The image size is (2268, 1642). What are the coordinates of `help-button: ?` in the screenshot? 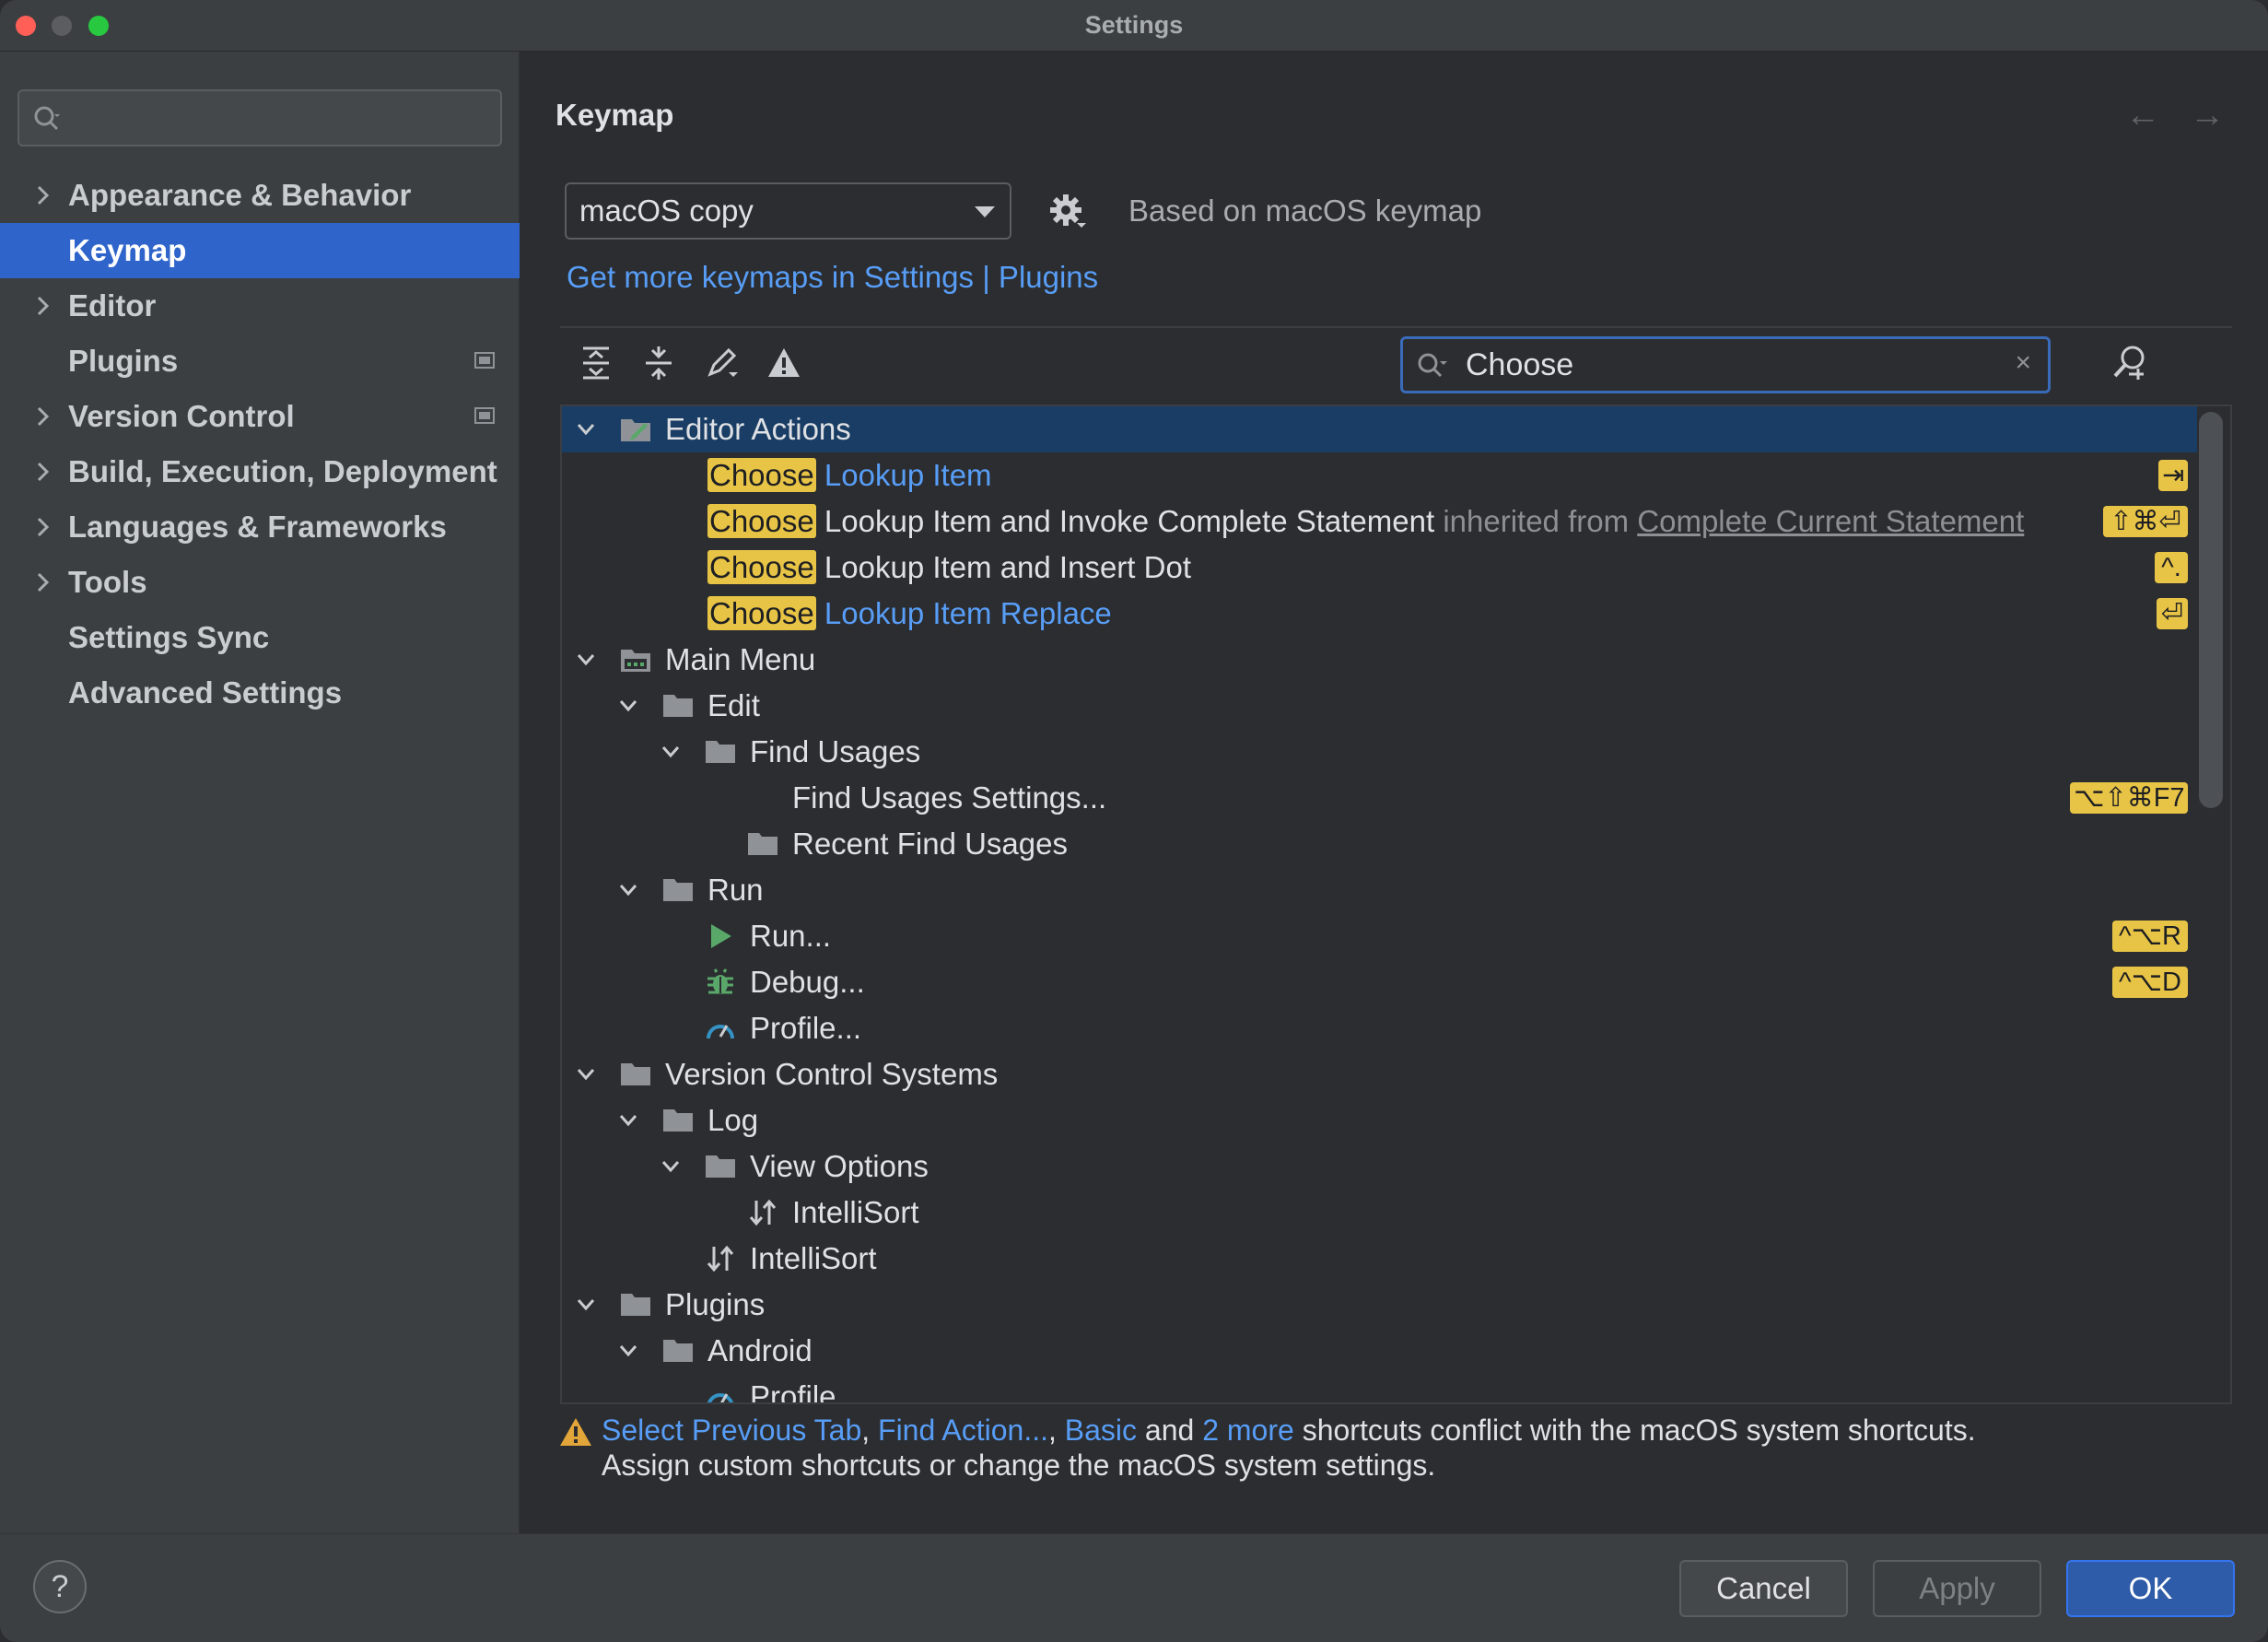 It's located at (60, 1586).